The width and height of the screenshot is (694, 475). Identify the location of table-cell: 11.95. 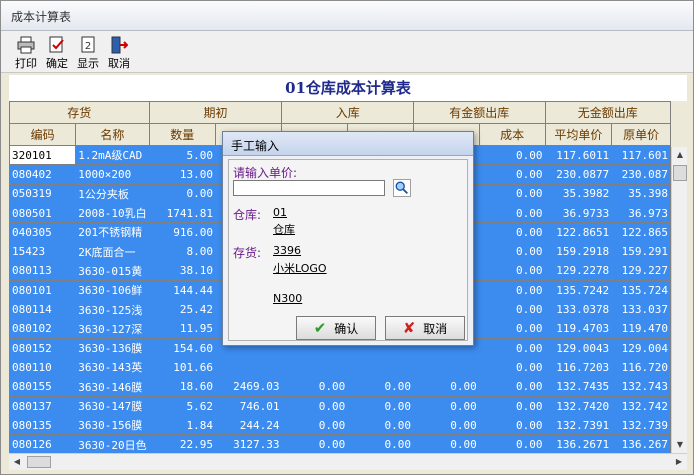
(182, 328).